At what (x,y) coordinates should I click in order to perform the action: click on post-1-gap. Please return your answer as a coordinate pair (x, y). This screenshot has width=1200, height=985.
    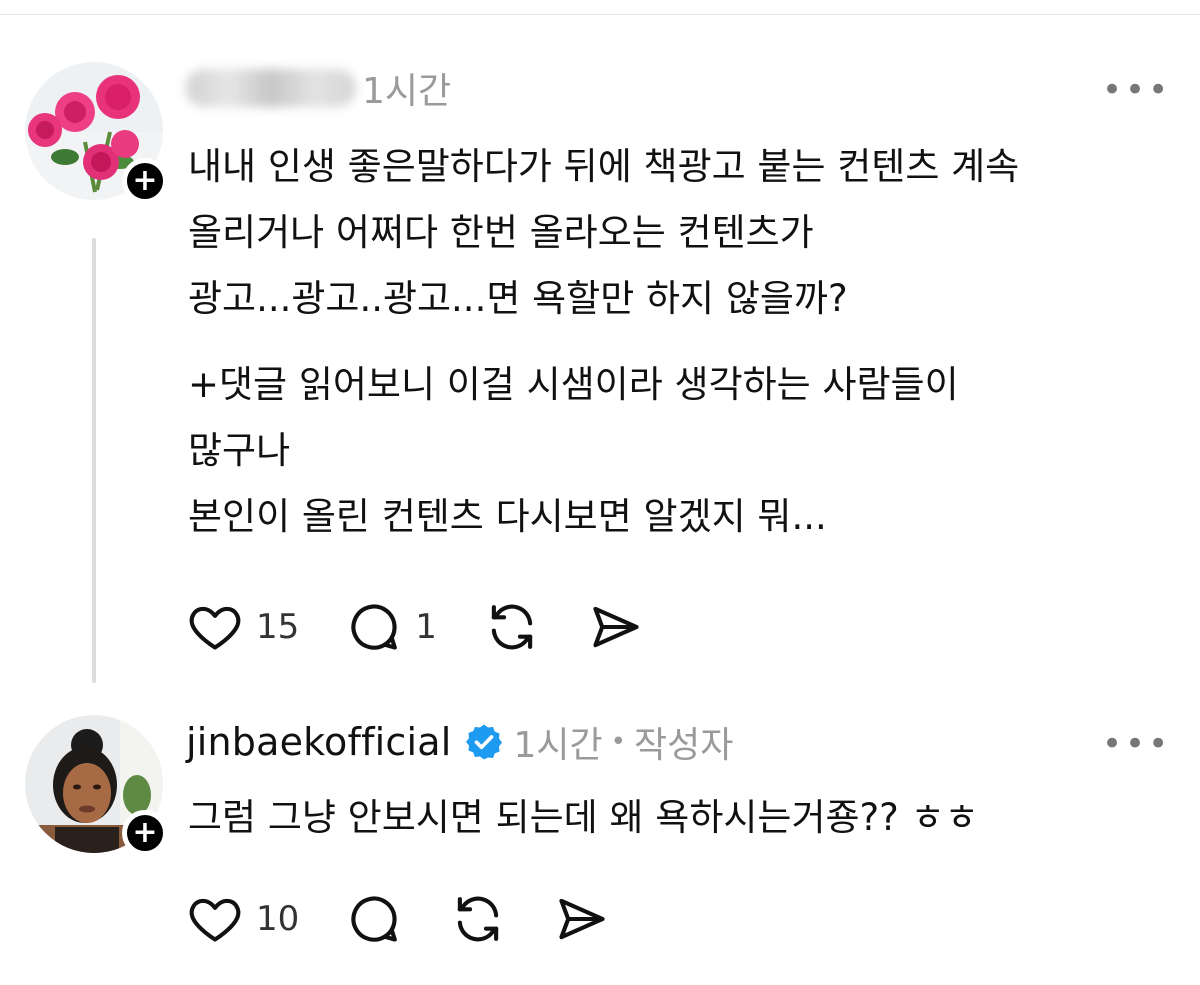
    Looking at the image, I should click on (603, 342).